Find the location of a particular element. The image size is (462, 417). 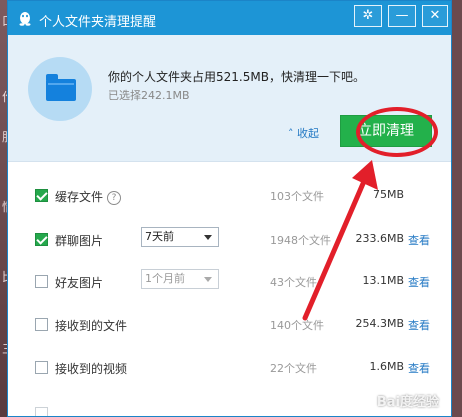

annotation-arrow is located at coordinates (340, 240).